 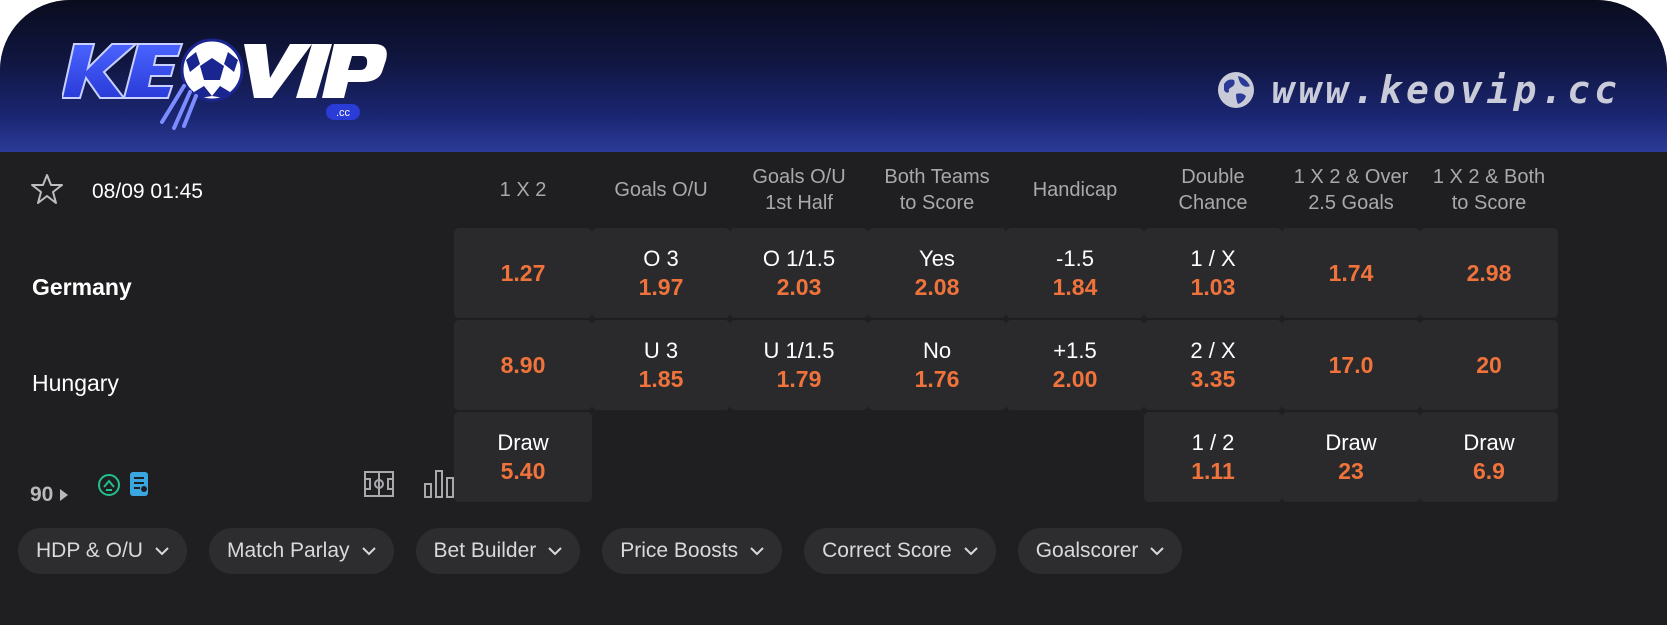 What do you see at coordinates (1489, 457) in the screenshot?
I see `odd-1x2-btts-draw: Draw 6.9` at bounding box center [1489, 457].